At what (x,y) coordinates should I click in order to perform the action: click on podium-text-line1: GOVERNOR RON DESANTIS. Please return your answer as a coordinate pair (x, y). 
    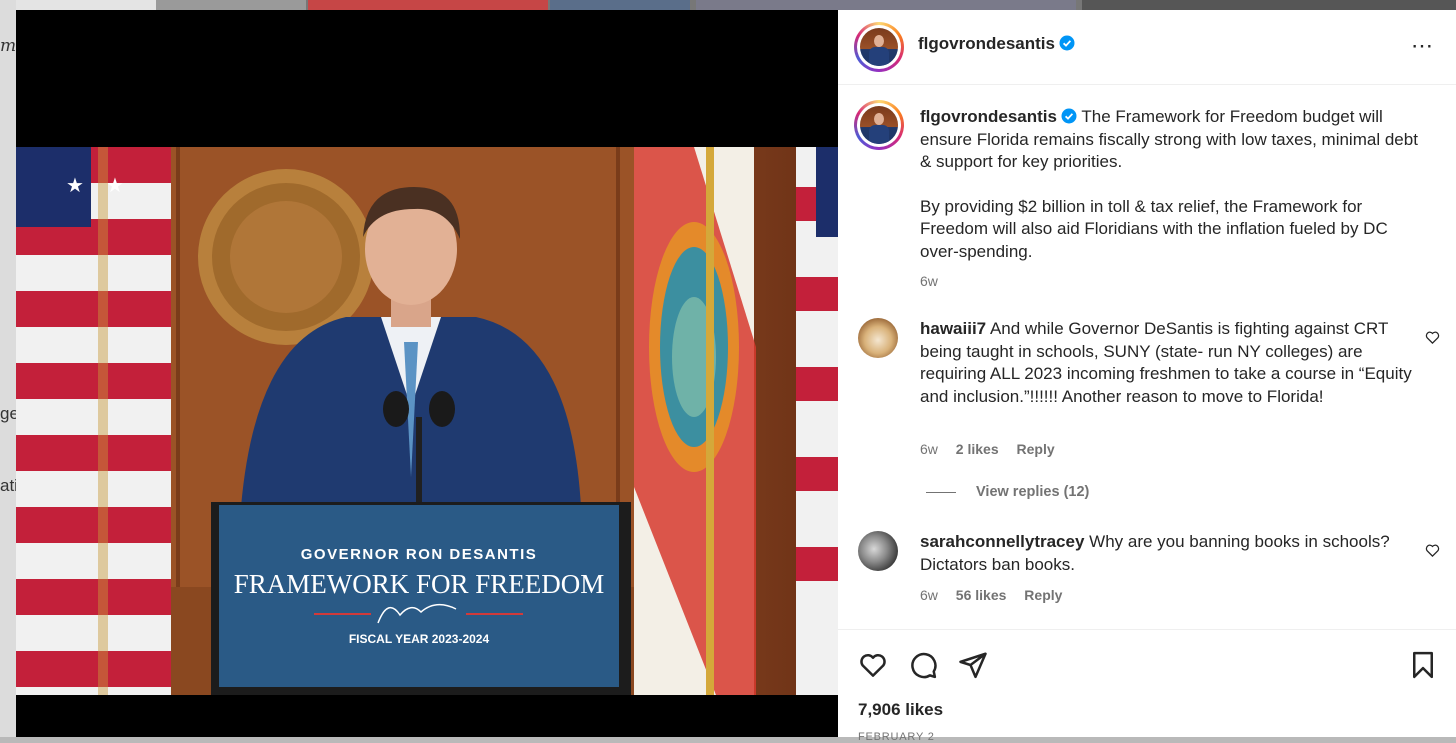
    Looking at the image, I should click on (419, 554).